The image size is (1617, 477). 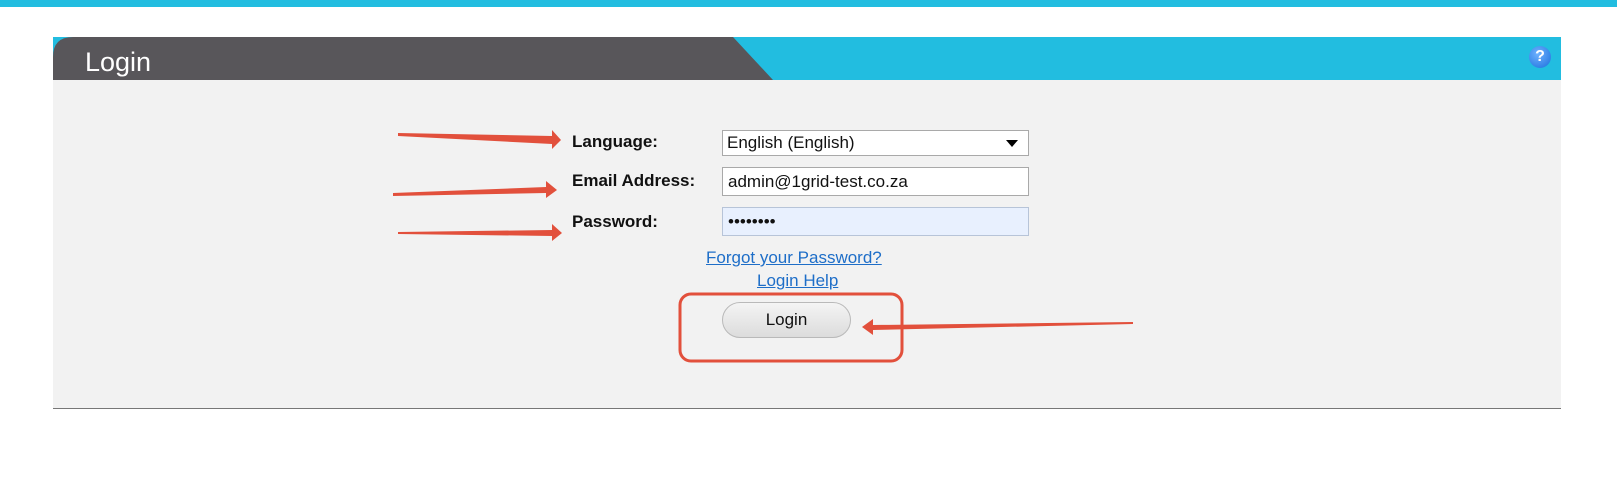 I want to click on header-background, so click(x=807, y=58).